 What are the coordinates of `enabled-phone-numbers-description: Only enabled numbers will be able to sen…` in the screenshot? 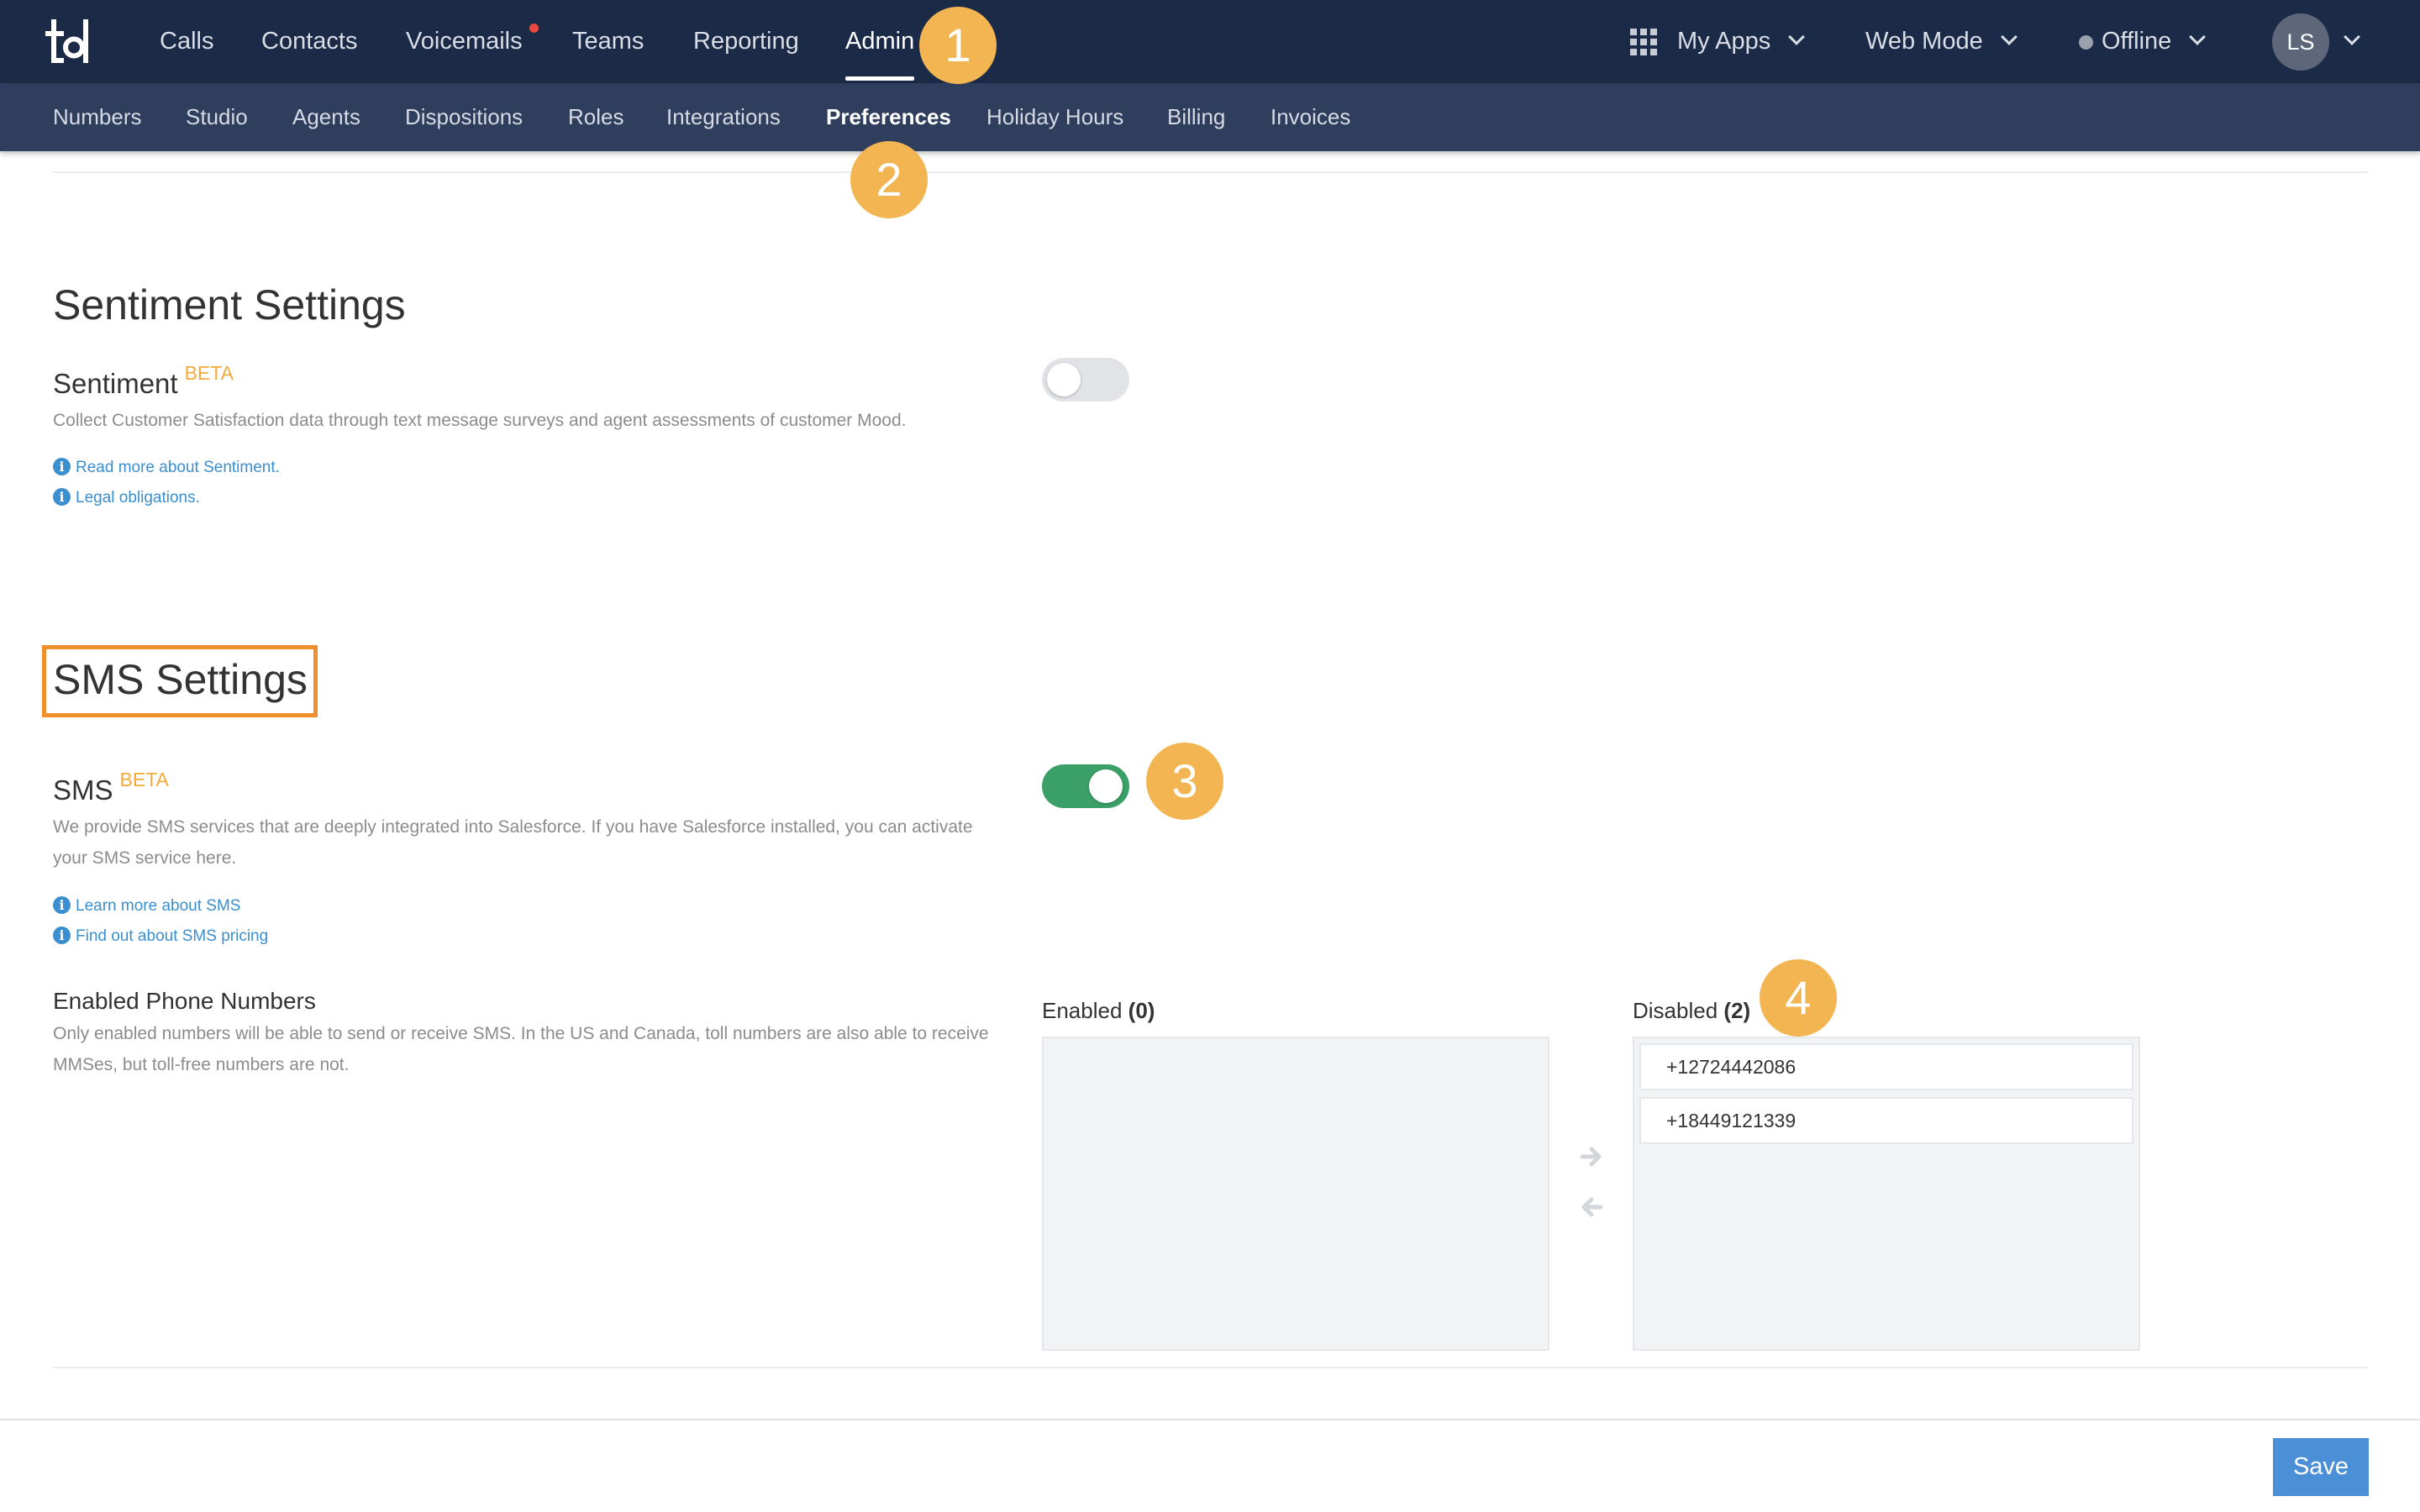 It's located at (521, 1049).